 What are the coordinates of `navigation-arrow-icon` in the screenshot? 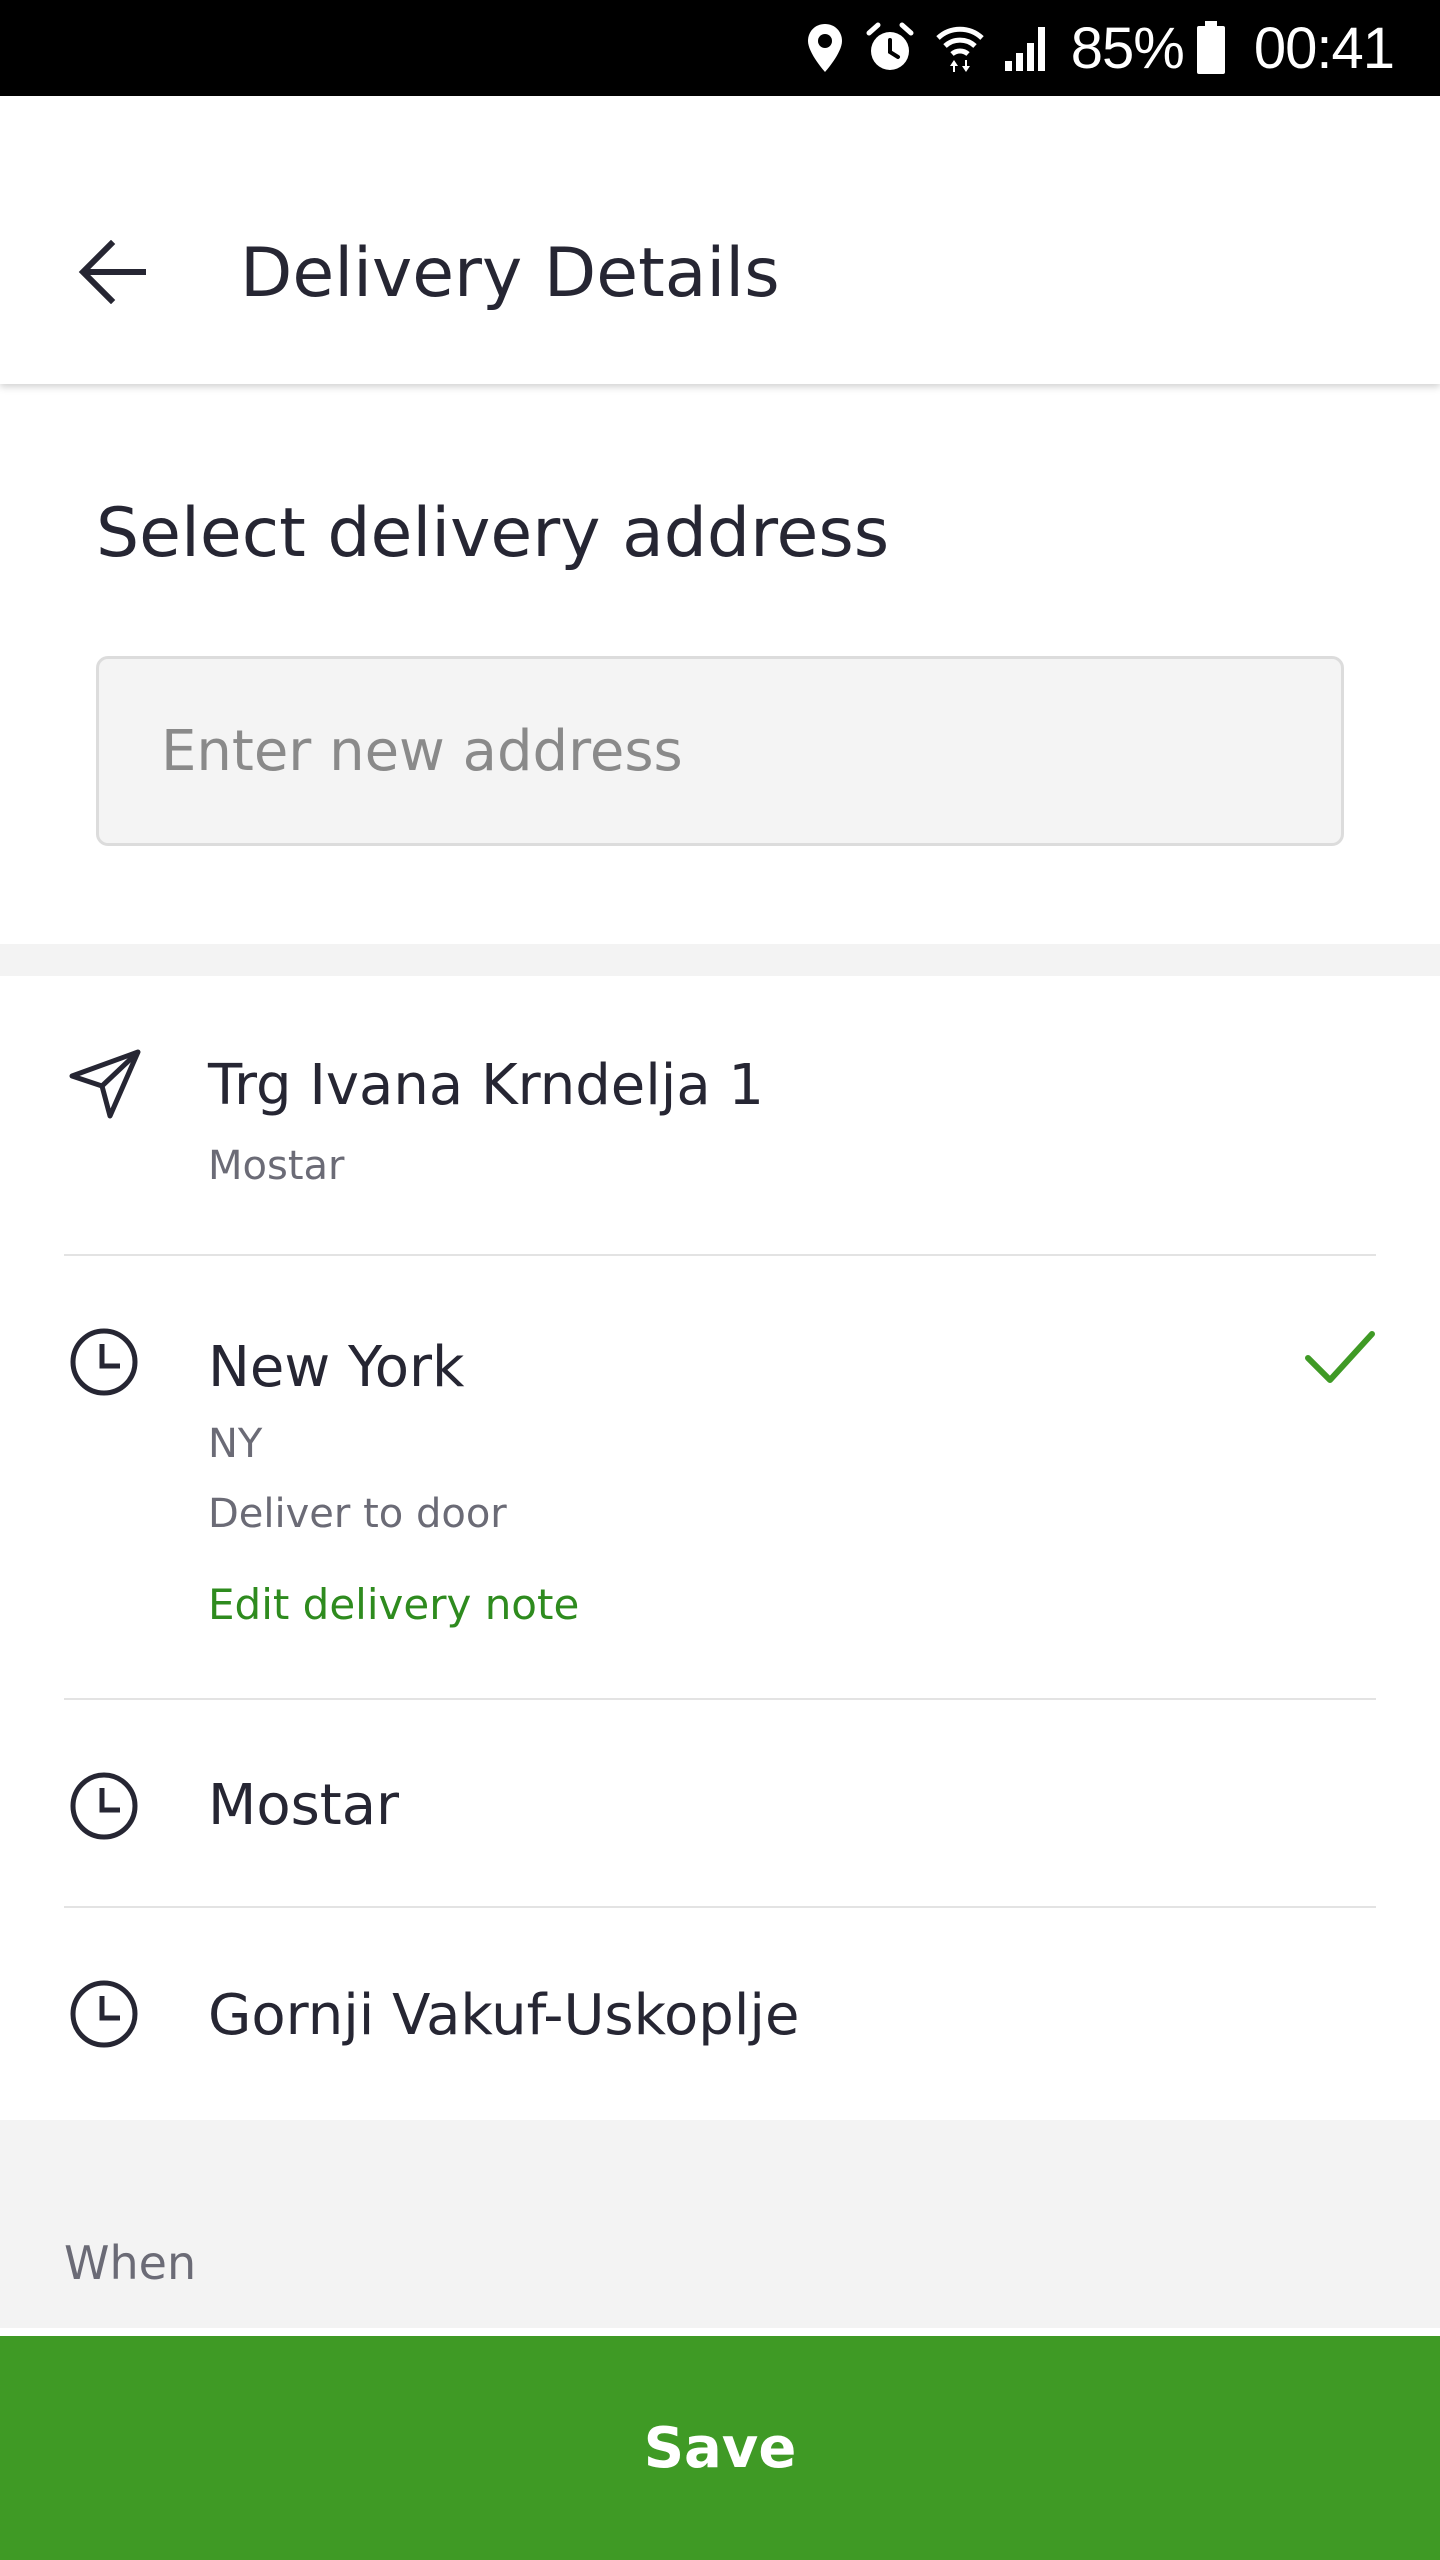 It's located at (104, 1082).